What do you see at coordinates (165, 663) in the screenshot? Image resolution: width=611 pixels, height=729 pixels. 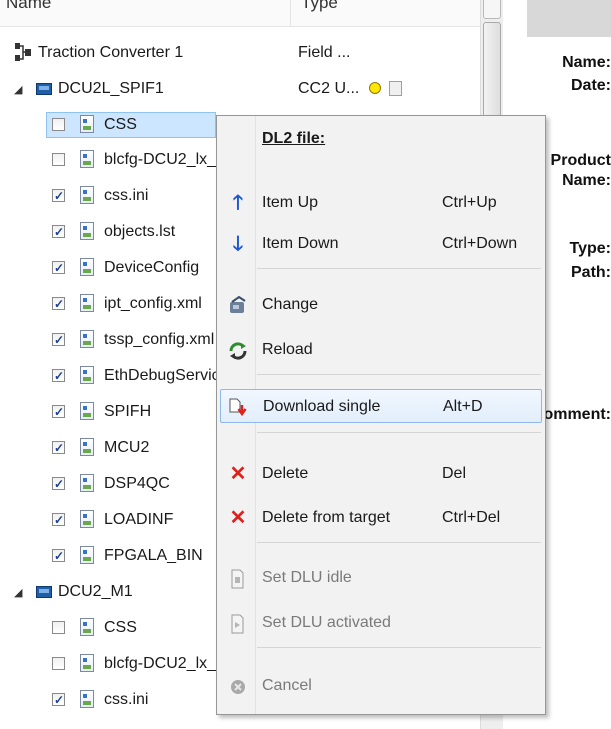 I see `item-label: blcfg-DCU2_lx_V` at bounding box center [165, 663].